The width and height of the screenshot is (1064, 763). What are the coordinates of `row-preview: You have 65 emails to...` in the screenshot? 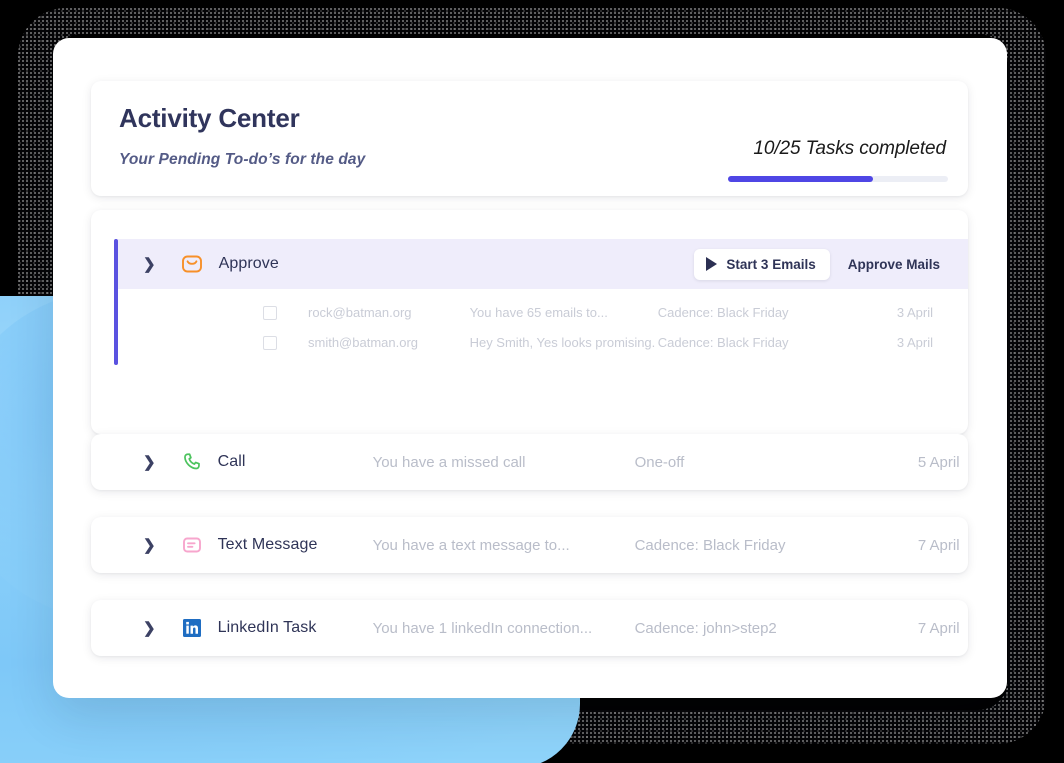 It's located at (538, 312).